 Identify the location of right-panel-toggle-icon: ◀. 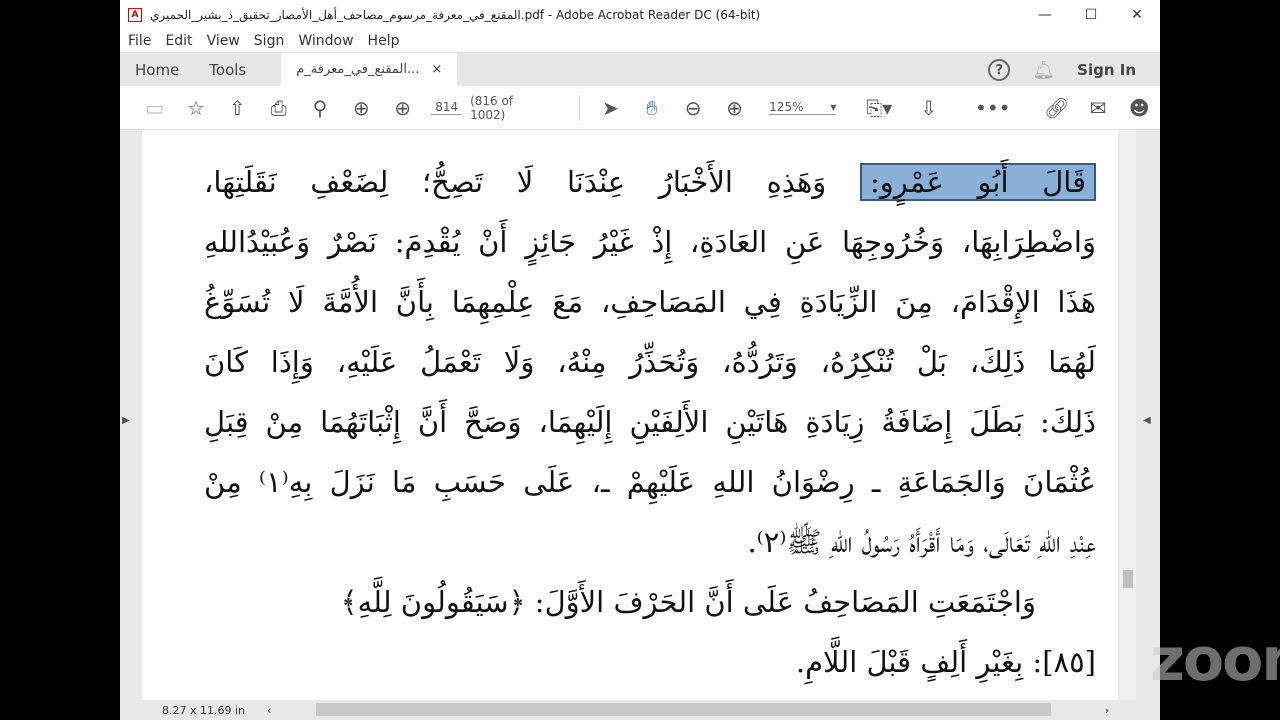
(1147, 420).